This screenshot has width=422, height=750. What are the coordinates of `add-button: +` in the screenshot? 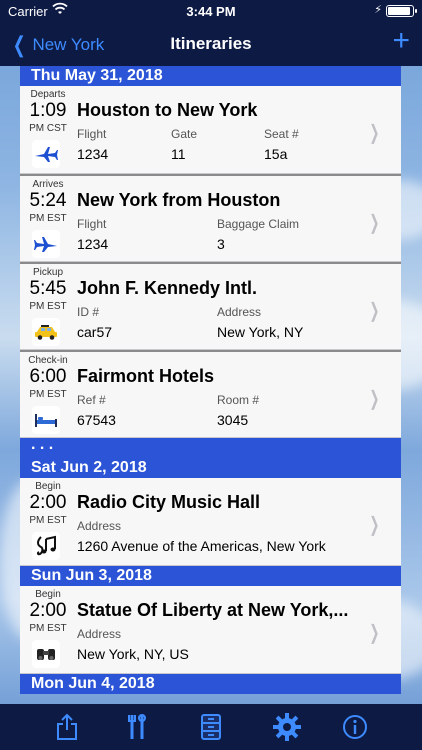 It's located at (401, 41).